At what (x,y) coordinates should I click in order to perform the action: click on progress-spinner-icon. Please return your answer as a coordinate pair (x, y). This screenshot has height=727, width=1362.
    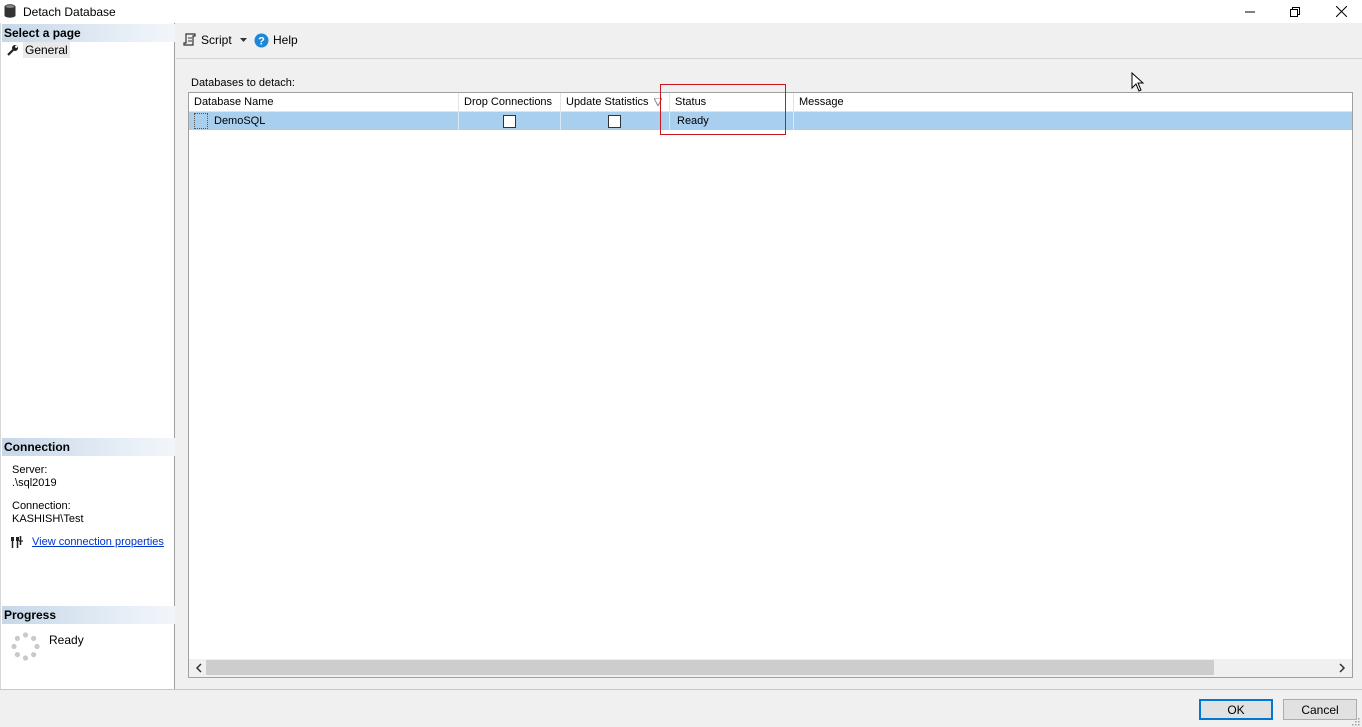
    Looking at the image, I should click on (25, 646).